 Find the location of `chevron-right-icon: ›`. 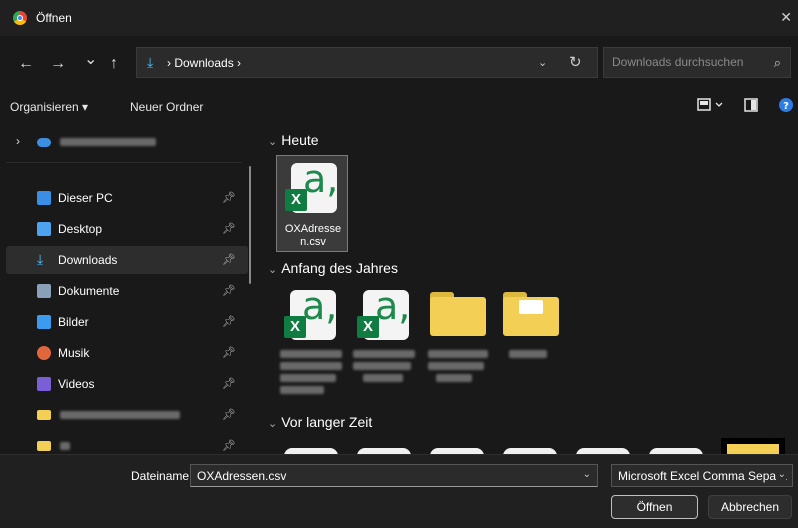

chevron-right-icon: › is located at coordinates (18, 141).